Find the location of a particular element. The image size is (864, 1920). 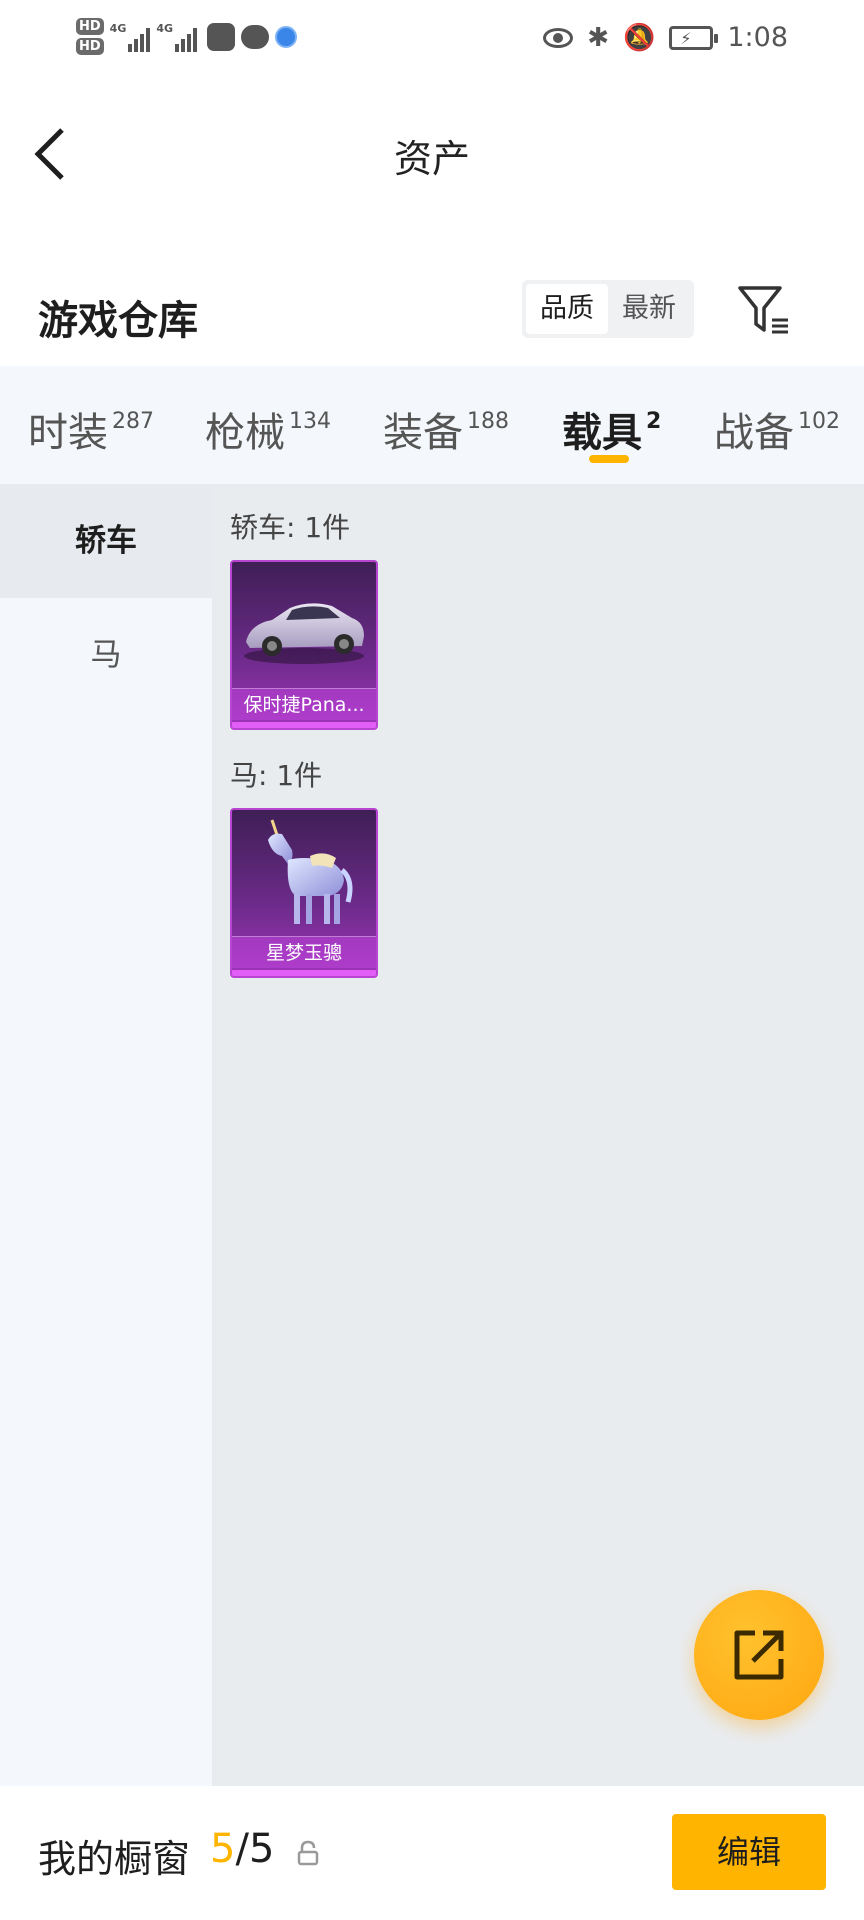

tab-label: 载具 is located at coordinates (602, 433).